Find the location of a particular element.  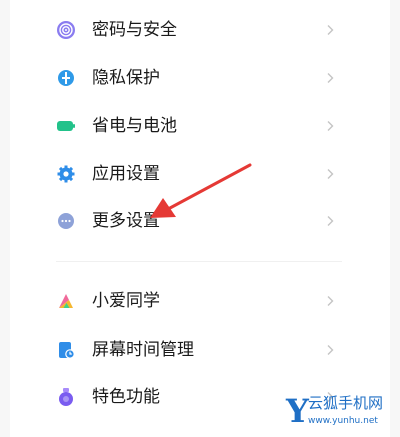

annotation-arrow is located at coordinates (201, 190).